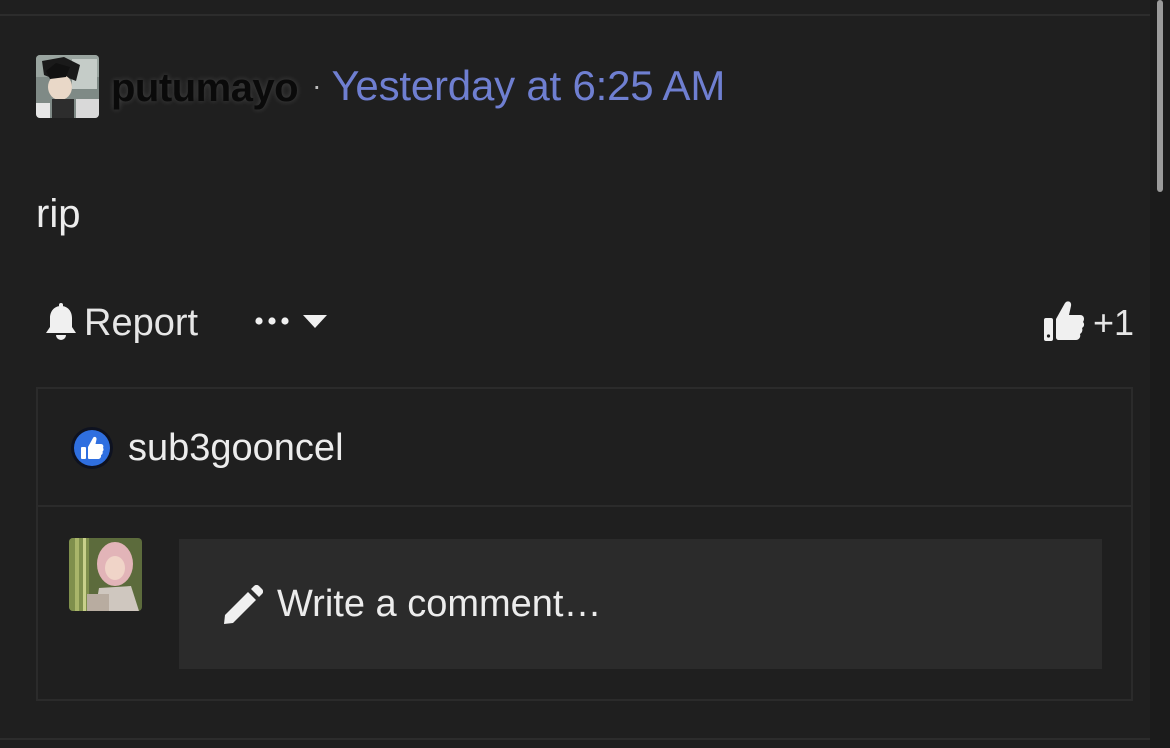  What do you see at coordinates (61, 323) in the screenshot?
I see `bell-icon` at bounding box center [61, 323].